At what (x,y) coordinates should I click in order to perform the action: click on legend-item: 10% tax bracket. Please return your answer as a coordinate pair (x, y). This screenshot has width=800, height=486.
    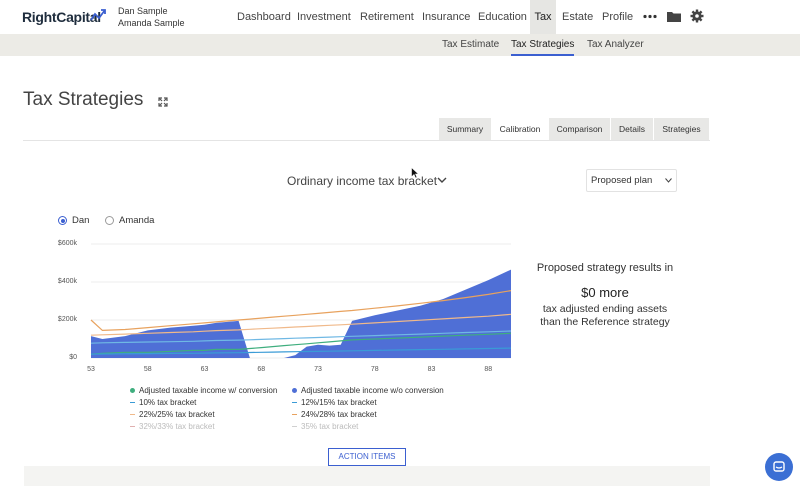
    Looking at the image, I should click on (163, 402).